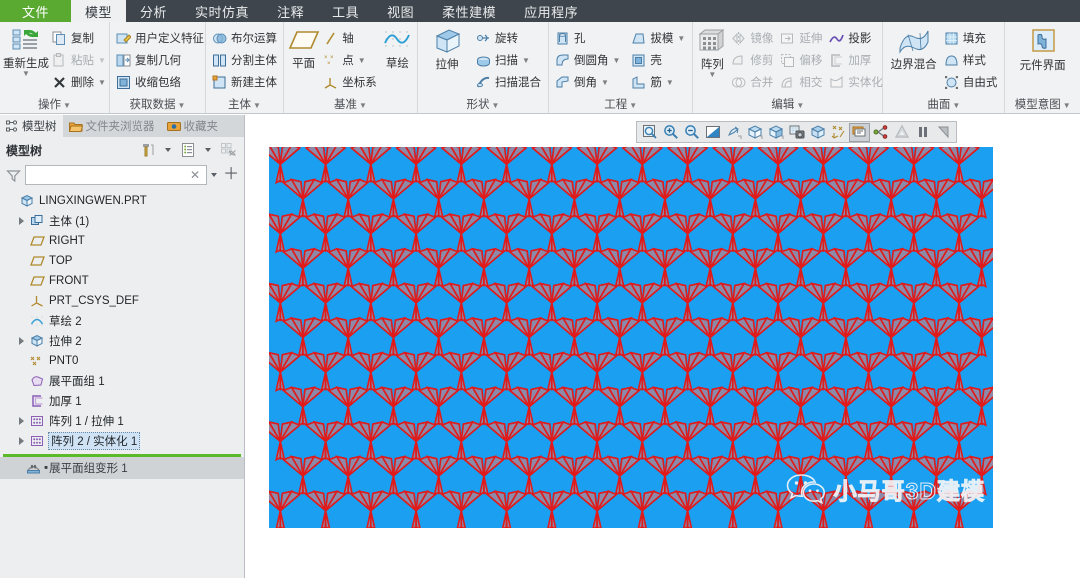 The width and height of the screenshot is (1080, 578). Describe the element at coordinates (188, 150) in the screenshot. I see `tree-display-icon` at that location.